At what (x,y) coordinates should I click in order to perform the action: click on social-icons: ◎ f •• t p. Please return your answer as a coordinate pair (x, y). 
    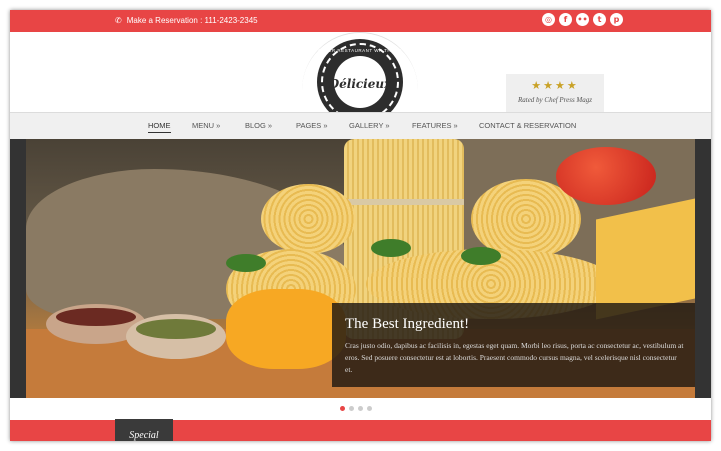
    Looking at the image, I should click on (582, 19).